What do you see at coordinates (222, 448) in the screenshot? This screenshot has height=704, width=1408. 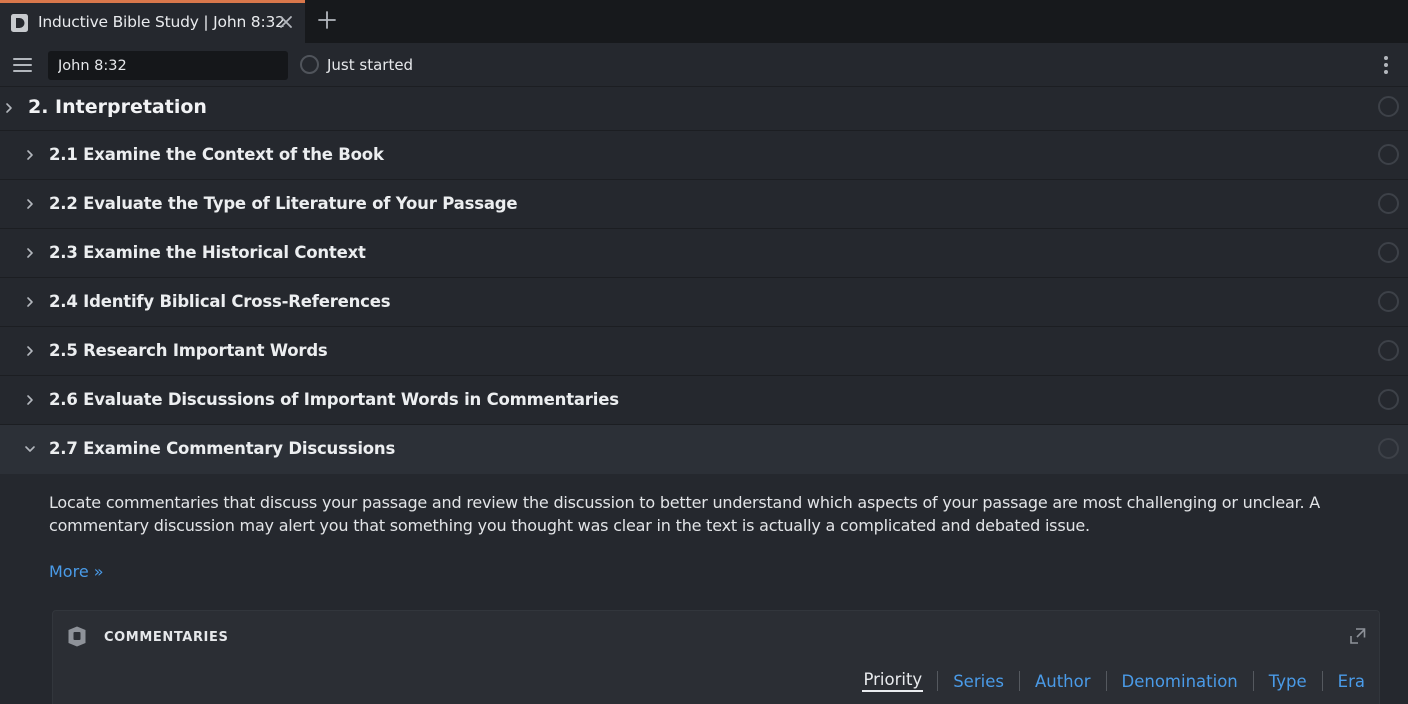 I see `step-label: 2.7 Examine Commentary Discussions` at bounding box center [222, 448].